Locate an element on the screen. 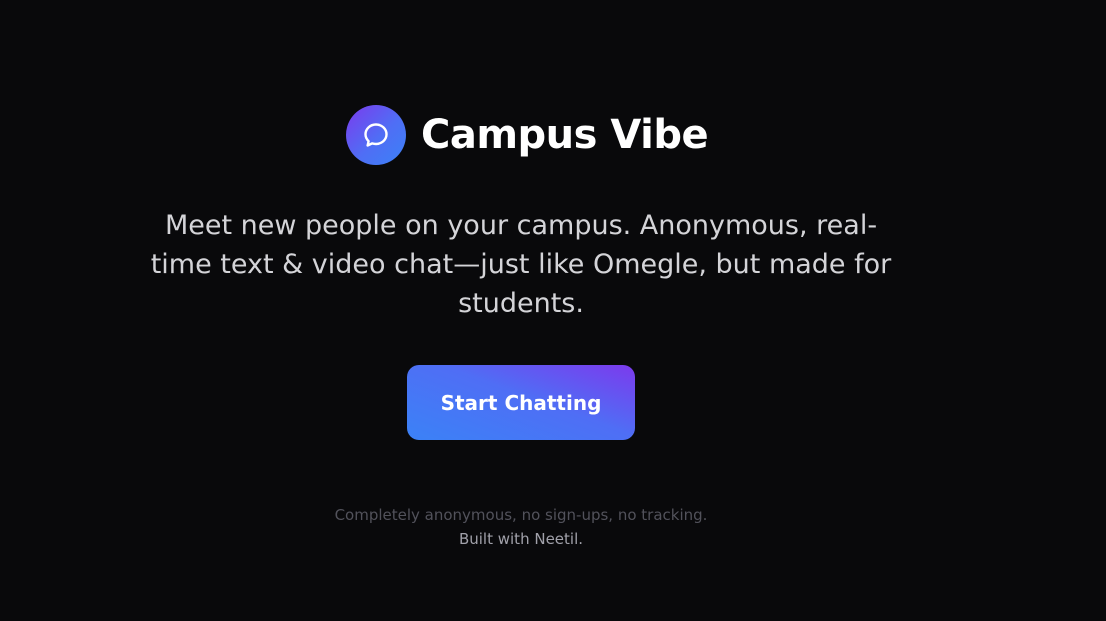 The image size is (1106, 621). app-title: Campus Vibe is located at coordinates (565, 135).